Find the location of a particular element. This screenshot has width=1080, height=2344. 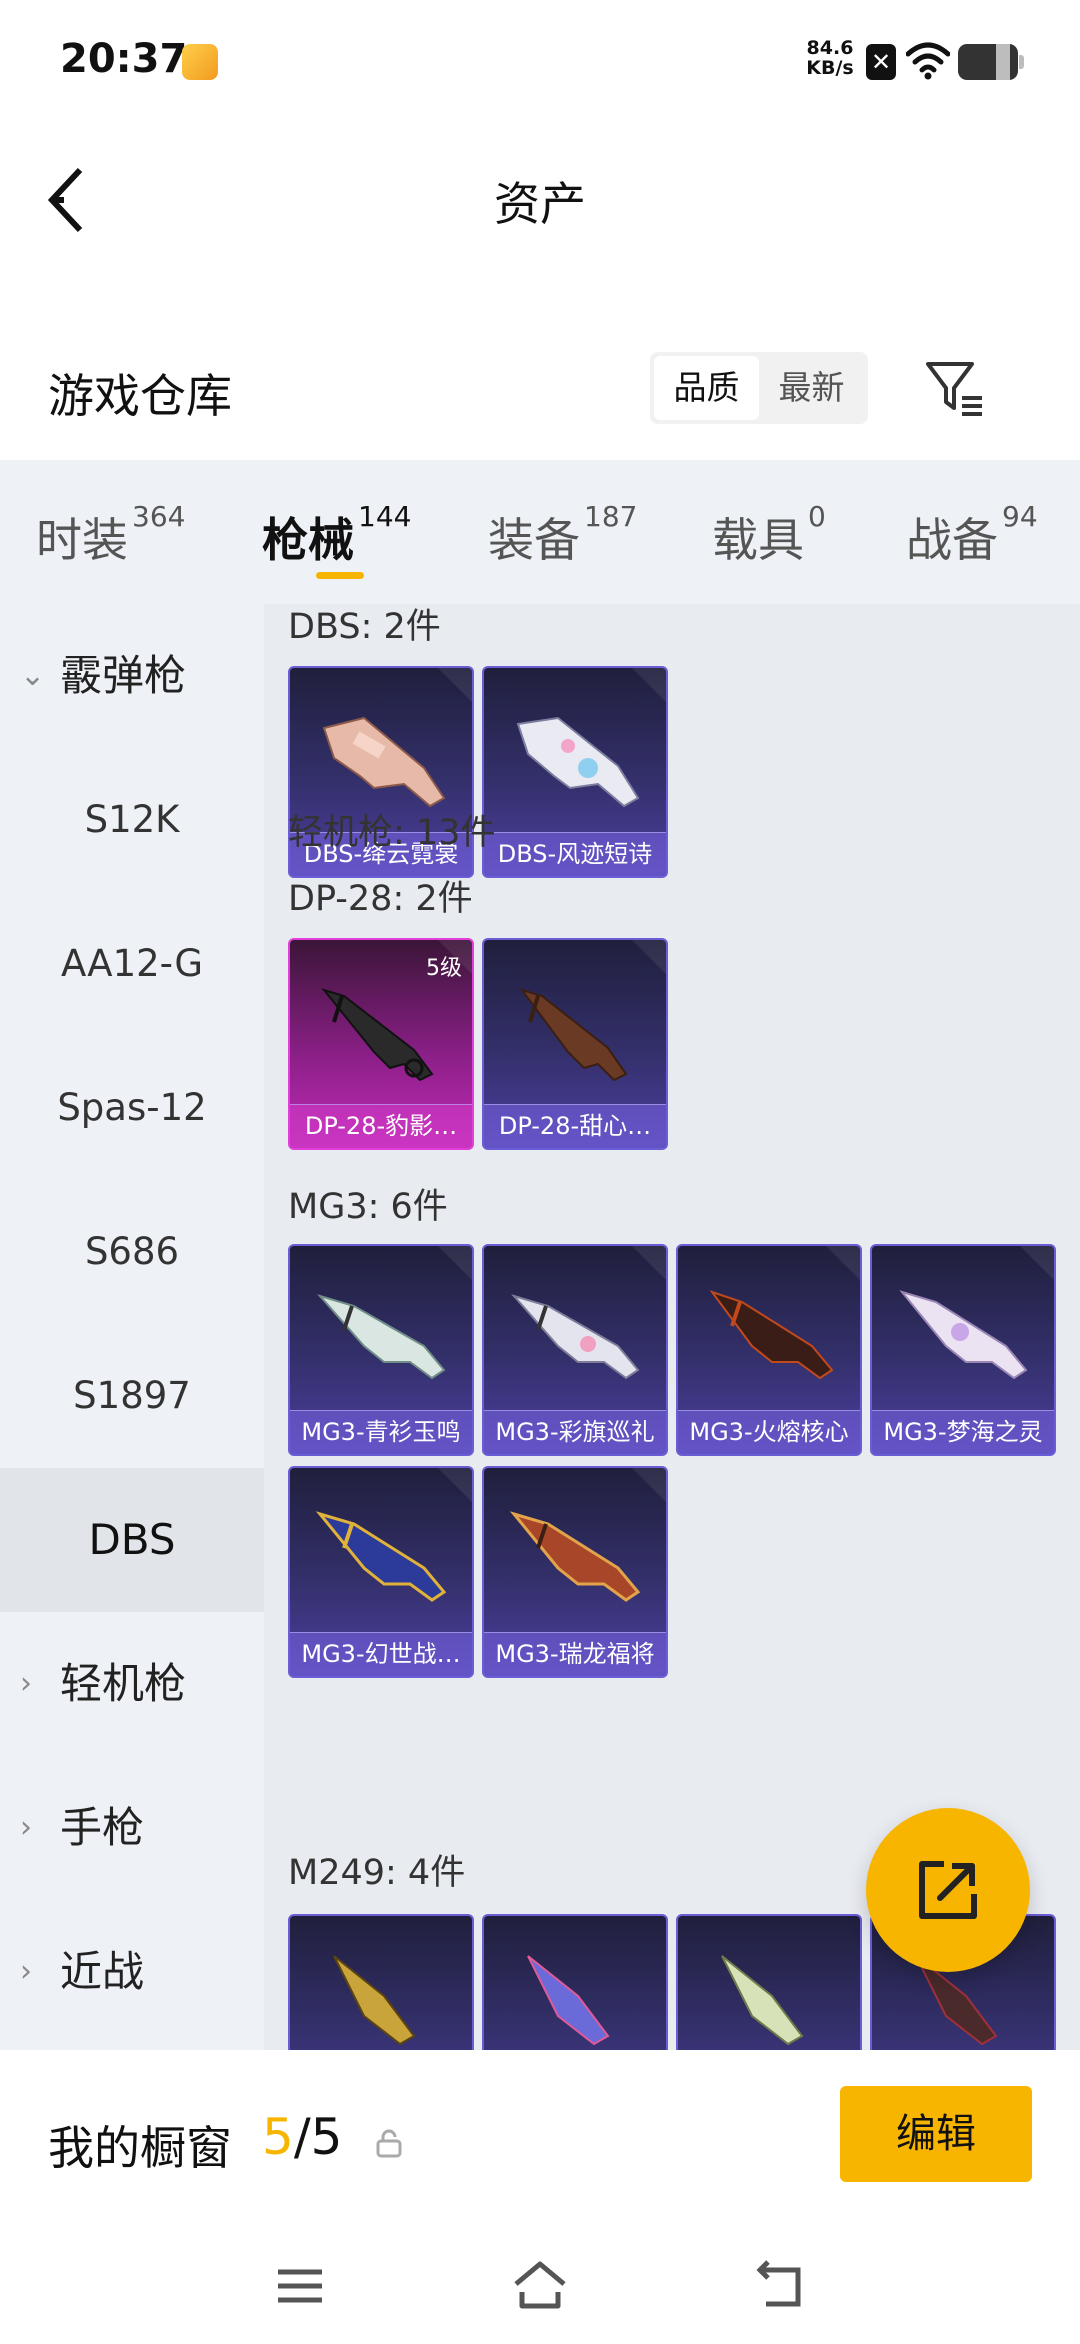

wifi-icon is located at coordinates (928, 61).